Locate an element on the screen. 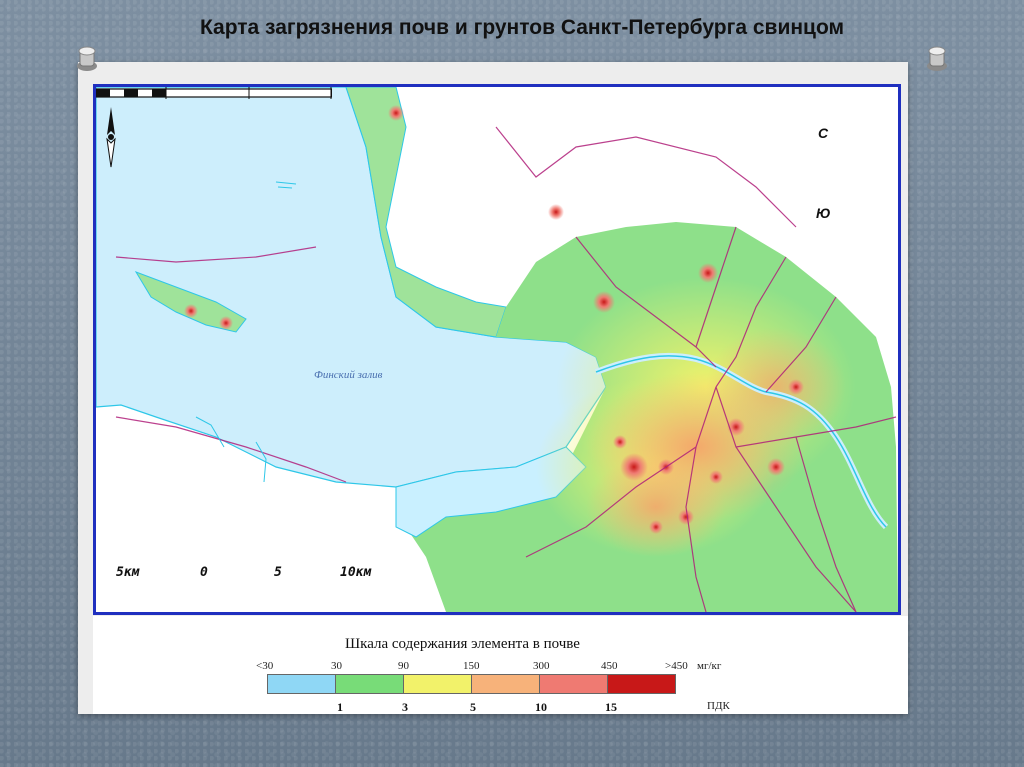 The image size is (1024, 767). compass-south-label: Ю is located at coordinates (823, 213).